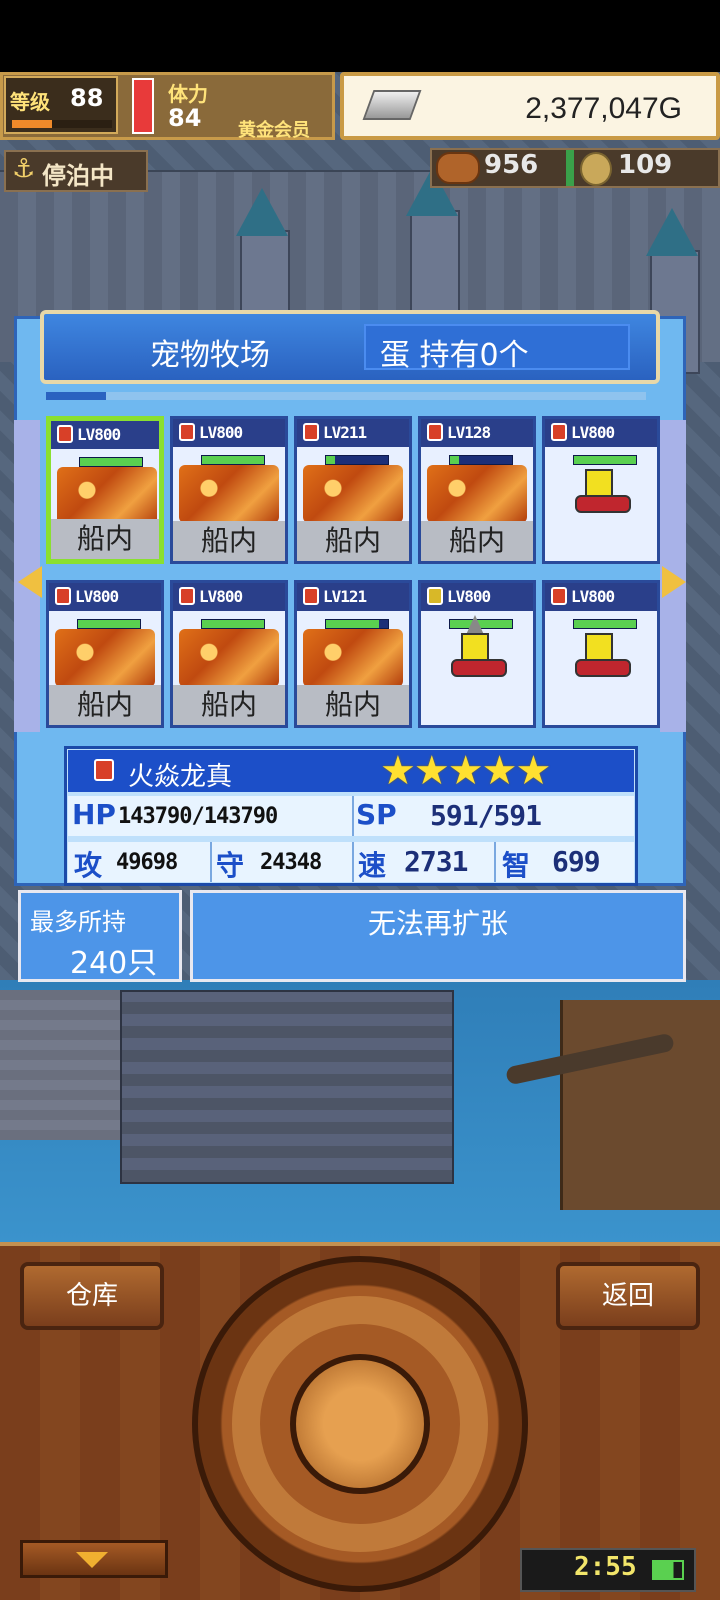 This screenshot has width=720, height=1600. Describe the element at coordinates (210, 355) in the screenshot. I see `panel-title: 宠物牧场` at that location.